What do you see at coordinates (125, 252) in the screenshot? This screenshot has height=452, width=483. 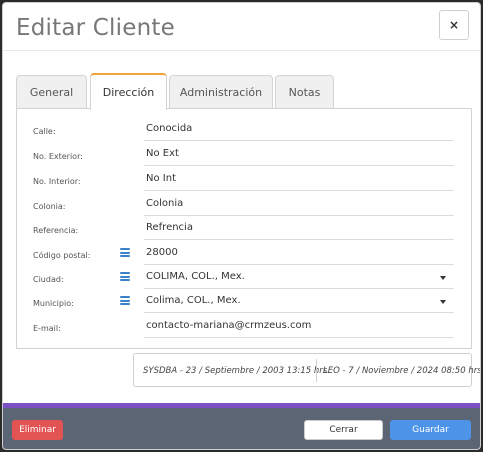 I see `codigo-postal-menu-icon` at bounding box center [125, 252].